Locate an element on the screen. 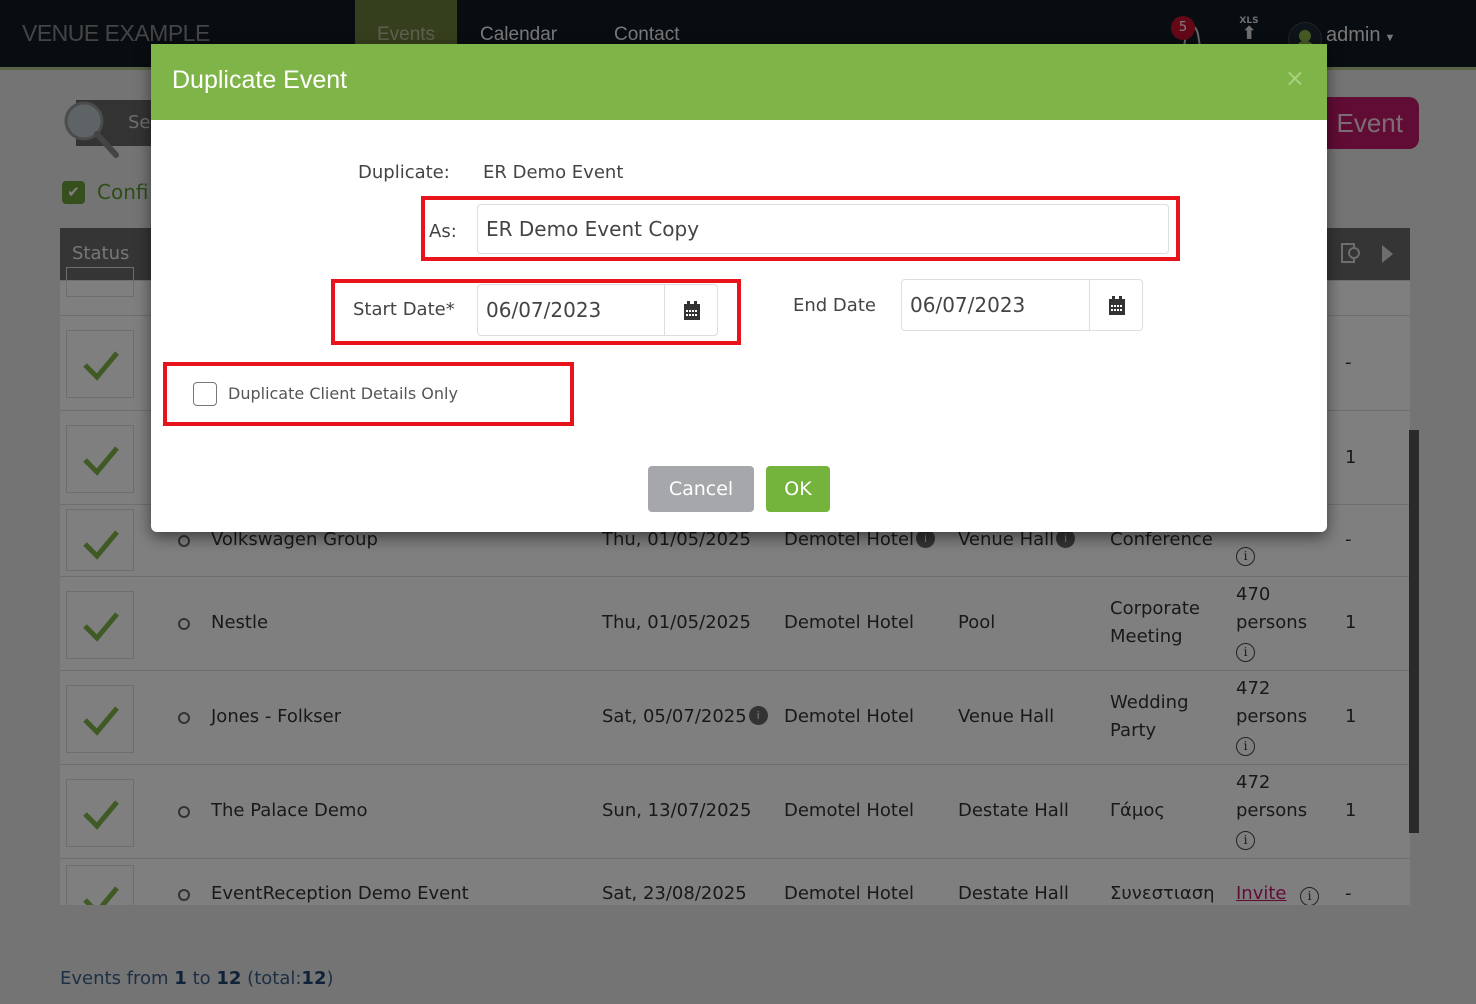 This screenshot has width=1476, height=1004. duplicate-client-only-checkbox is located at coordinates (205, 394).